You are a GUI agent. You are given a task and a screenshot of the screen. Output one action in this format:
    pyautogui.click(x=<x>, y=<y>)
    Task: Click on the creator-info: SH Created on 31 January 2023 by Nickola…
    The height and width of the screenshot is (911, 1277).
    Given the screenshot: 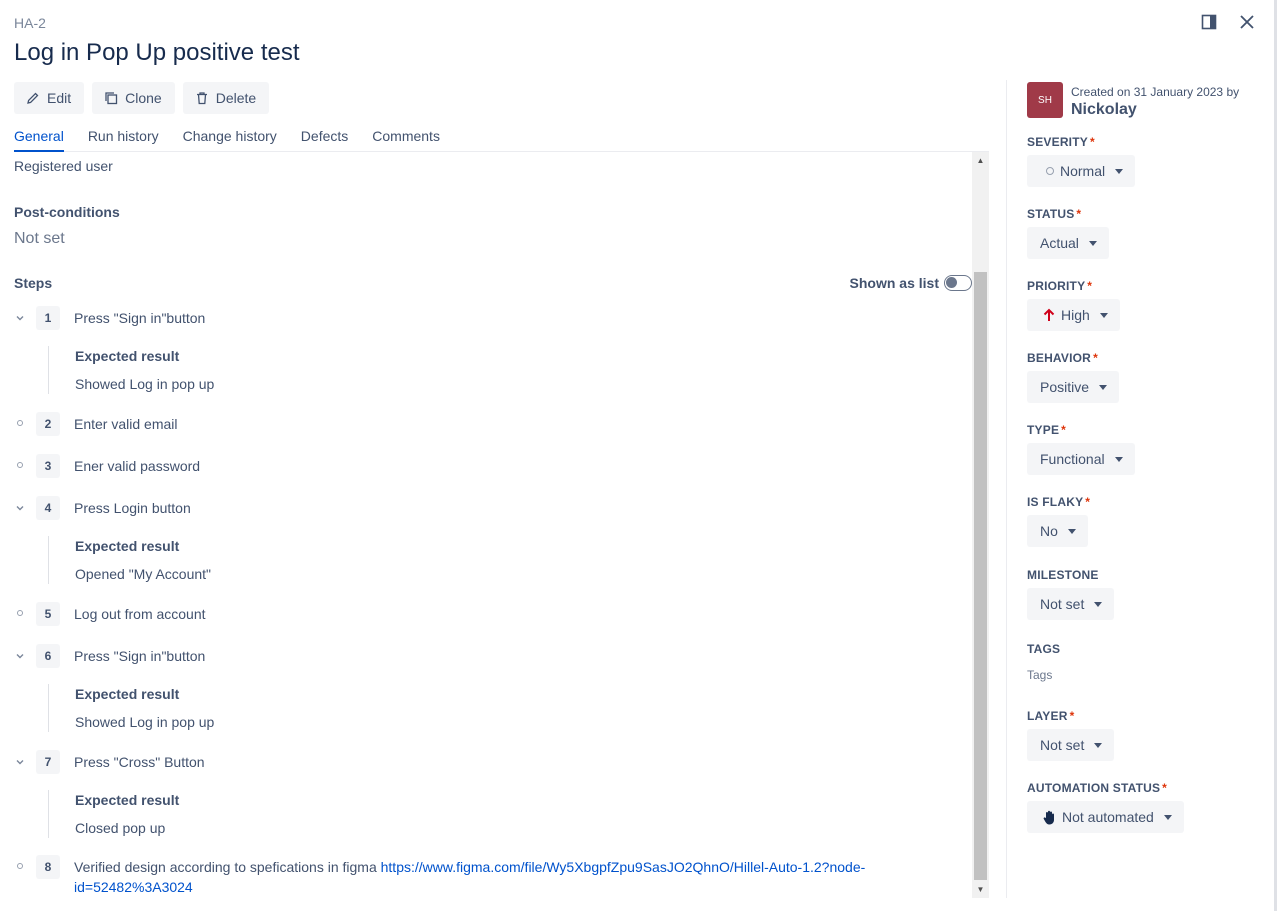 What is the action you would take?
    pyautogui.click(x=1142, y=100)
    